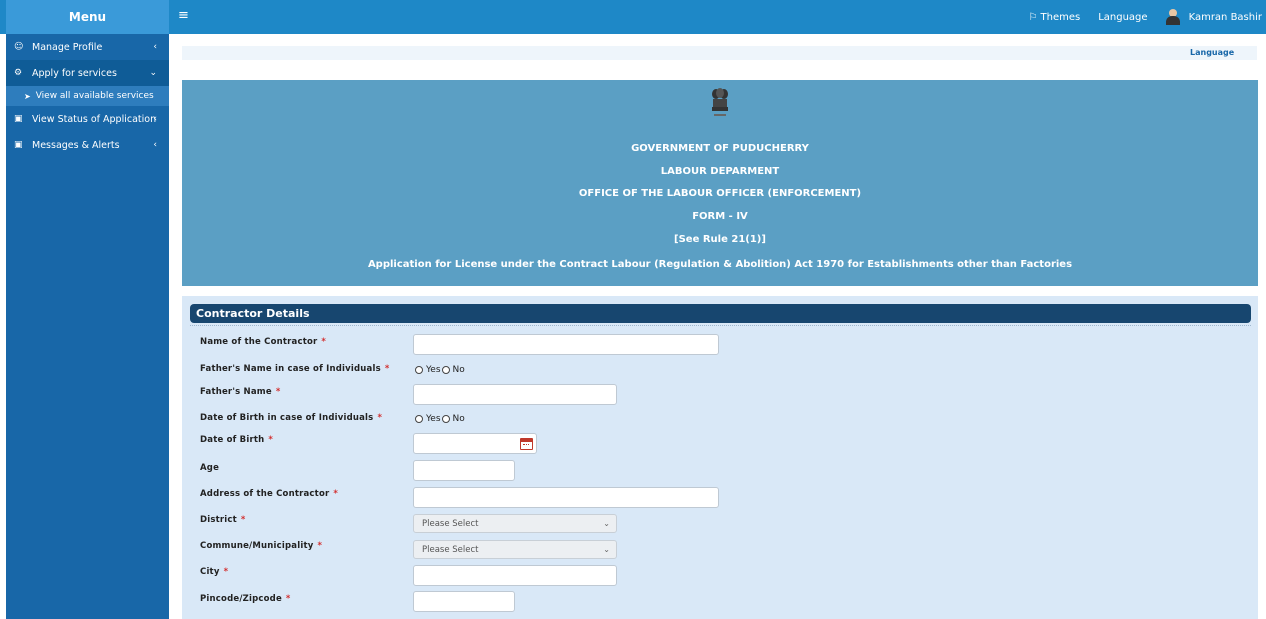  Describe the element at coordinates (475, 443) in the screenshot. I see `dob-input` at that location.